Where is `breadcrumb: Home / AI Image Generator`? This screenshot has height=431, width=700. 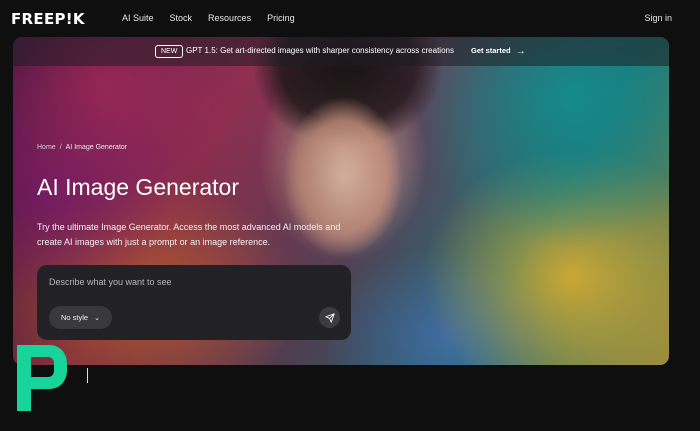
breadcrumb: Home / AI Image Generator is located at coordinates (82, 147).